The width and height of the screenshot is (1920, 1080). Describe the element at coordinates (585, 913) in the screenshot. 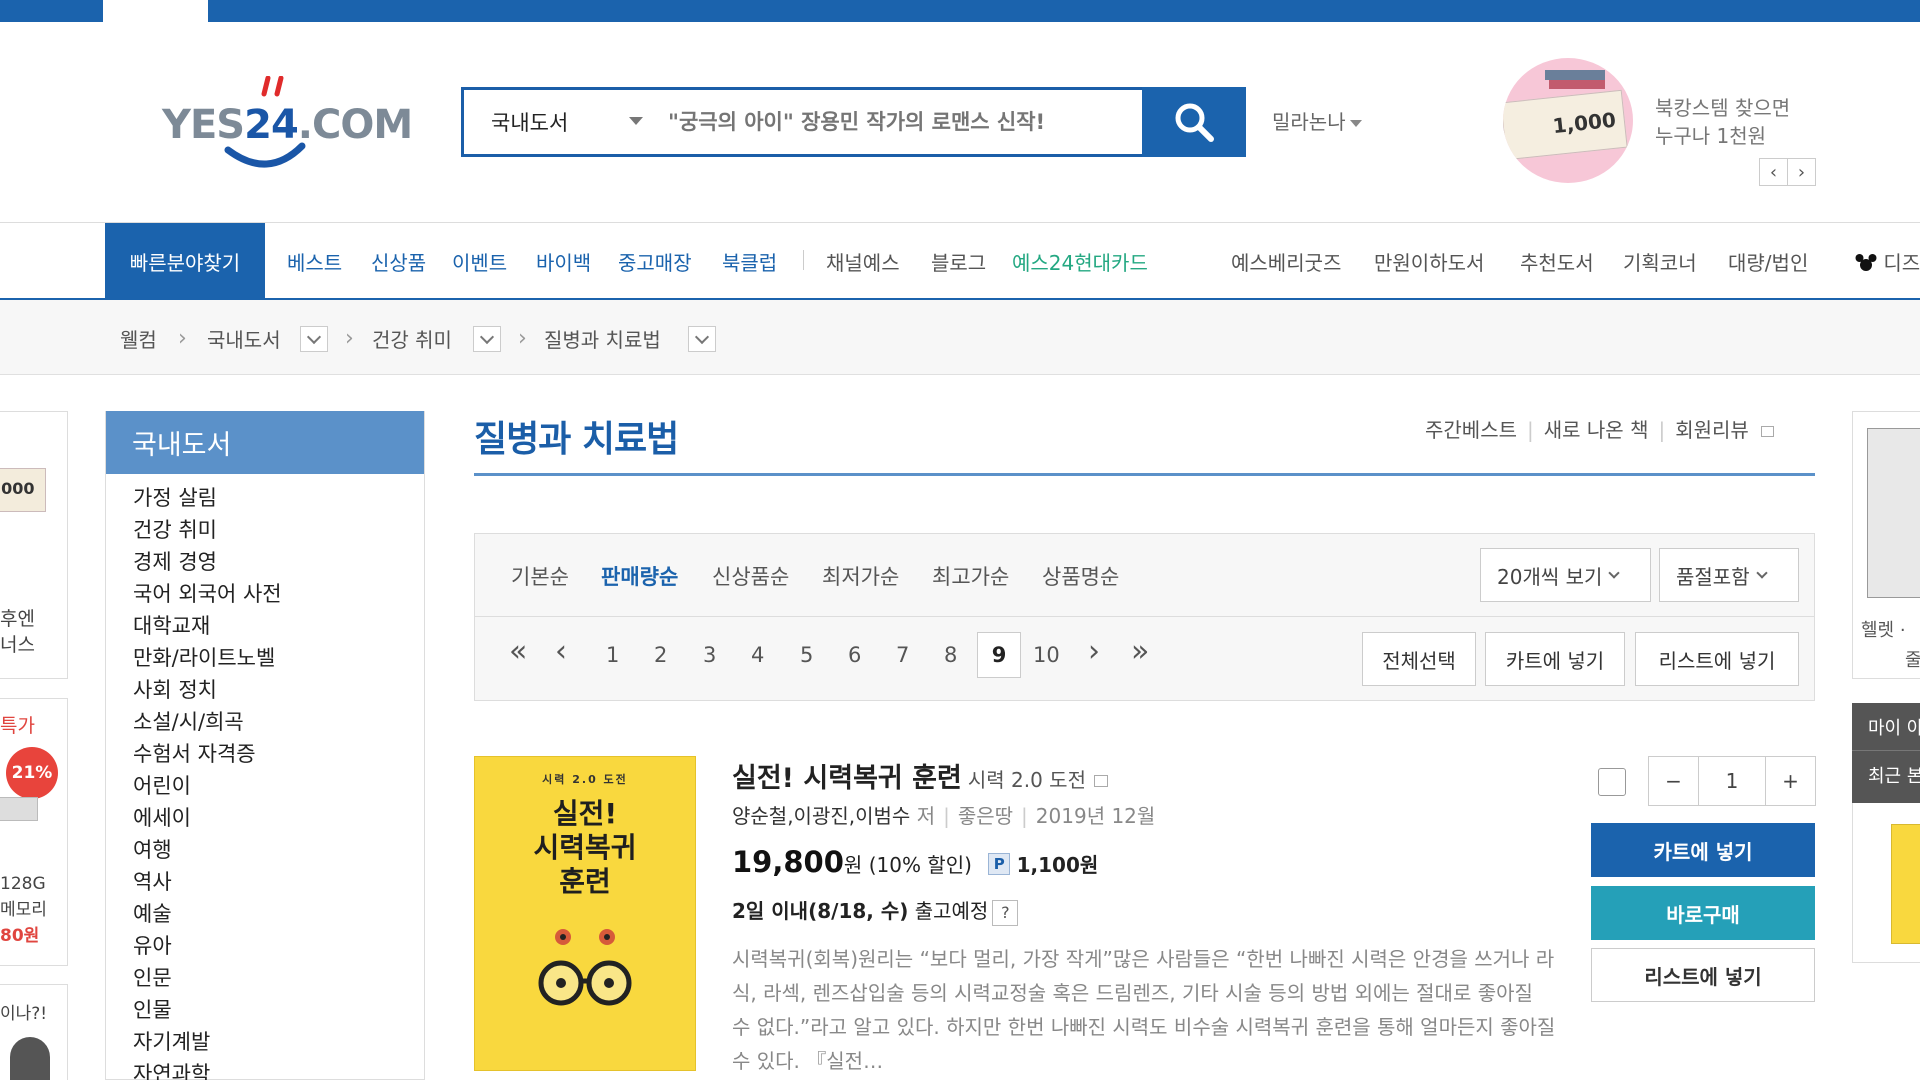

I see `book-cover: 시력 2.0 도전 실전! 시력복귀 훈련` at that location.